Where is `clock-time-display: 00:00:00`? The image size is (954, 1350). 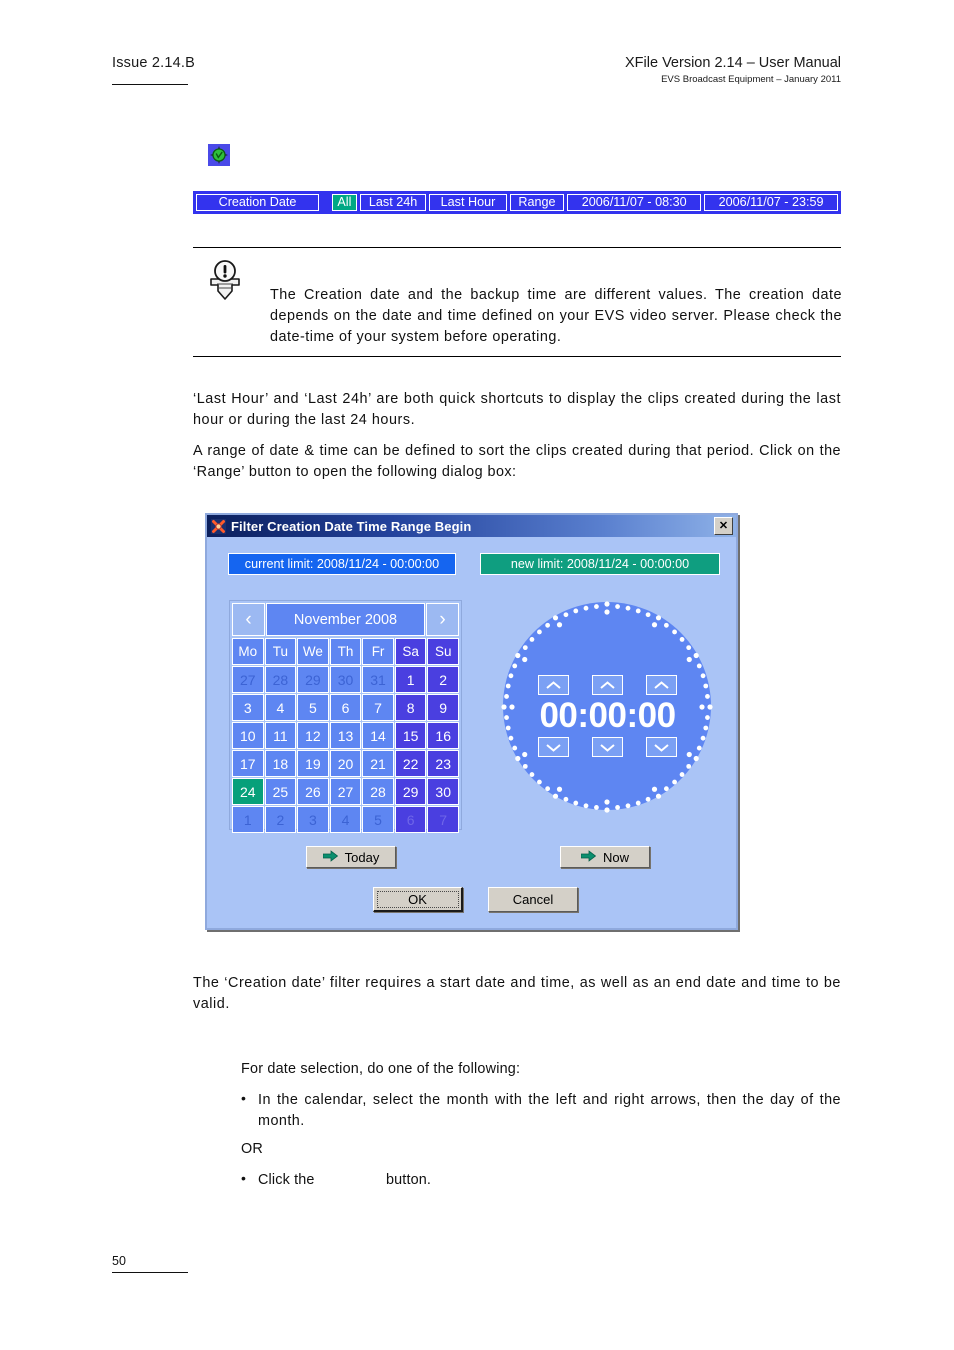 clock-time-display: 00:00:00 is located at coordinates (607, 715).